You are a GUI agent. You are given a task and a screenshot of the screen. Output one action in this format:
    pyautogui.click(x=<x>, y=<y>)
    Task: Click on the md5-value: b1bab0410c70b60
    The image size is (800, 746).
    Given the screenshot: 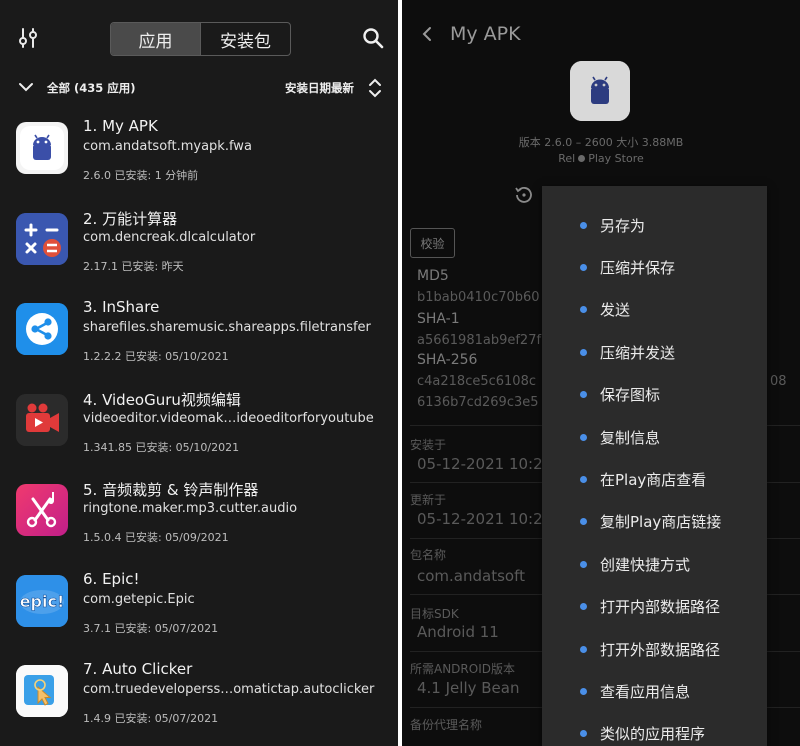 What is the action you would take?
    pyautogui.click(x=478, y=297)
    